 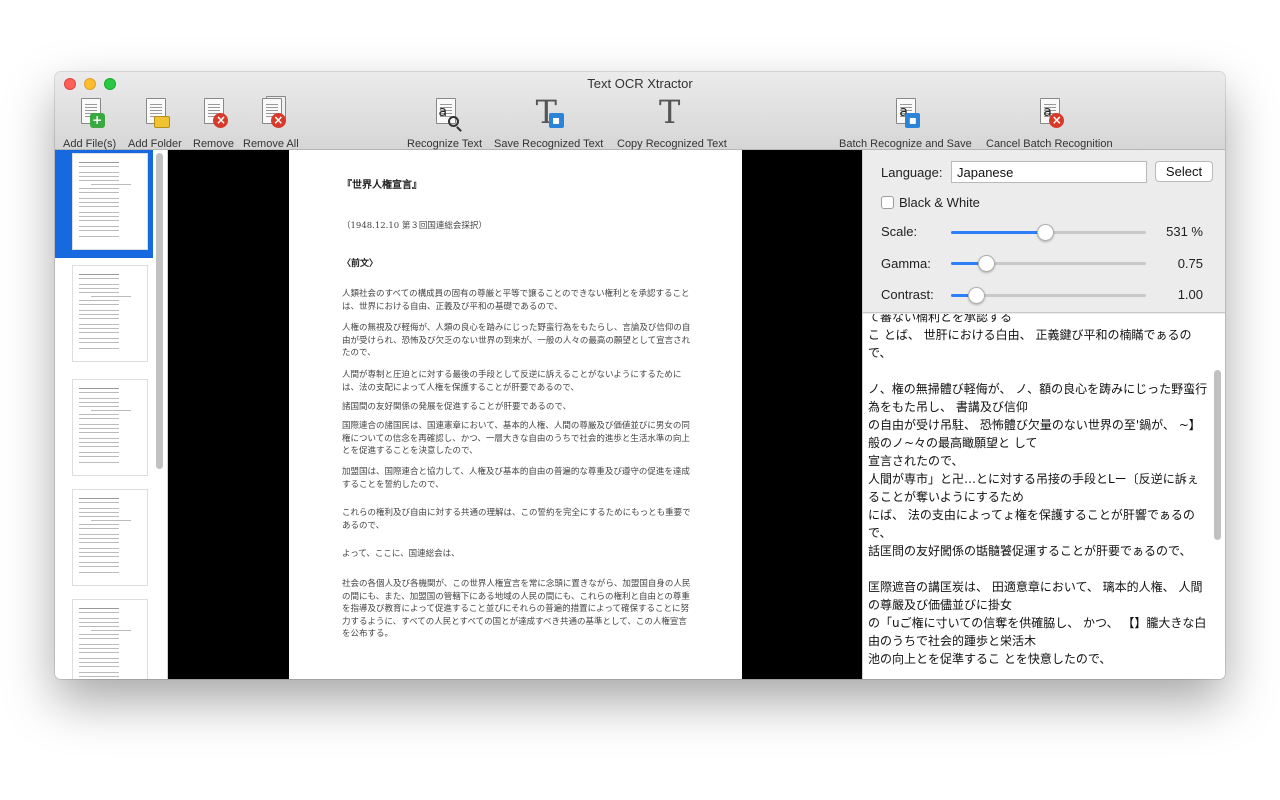 I want to click on remove-label: Remove, so click(x=213, y=144).